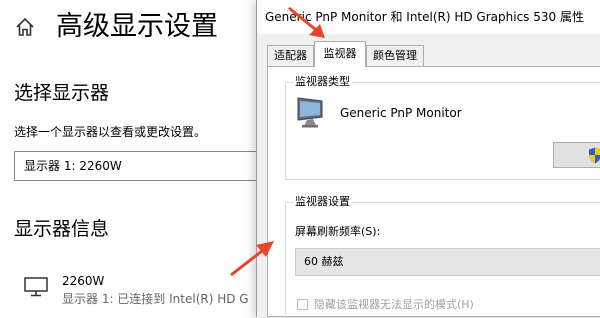  I want to click on page-title: 高级显示设置, so click(137, 26).